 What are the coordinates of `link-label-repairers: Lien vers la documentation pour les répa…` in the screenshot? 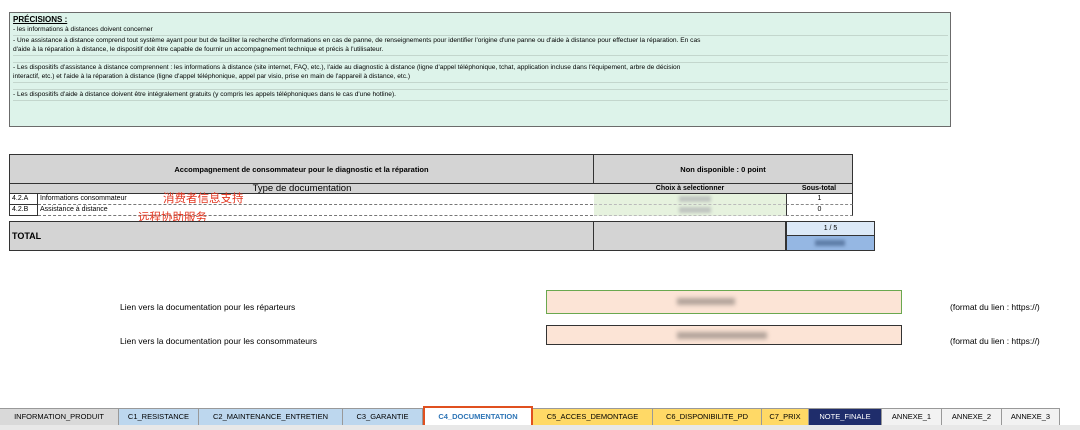 It's located at (208, 307).